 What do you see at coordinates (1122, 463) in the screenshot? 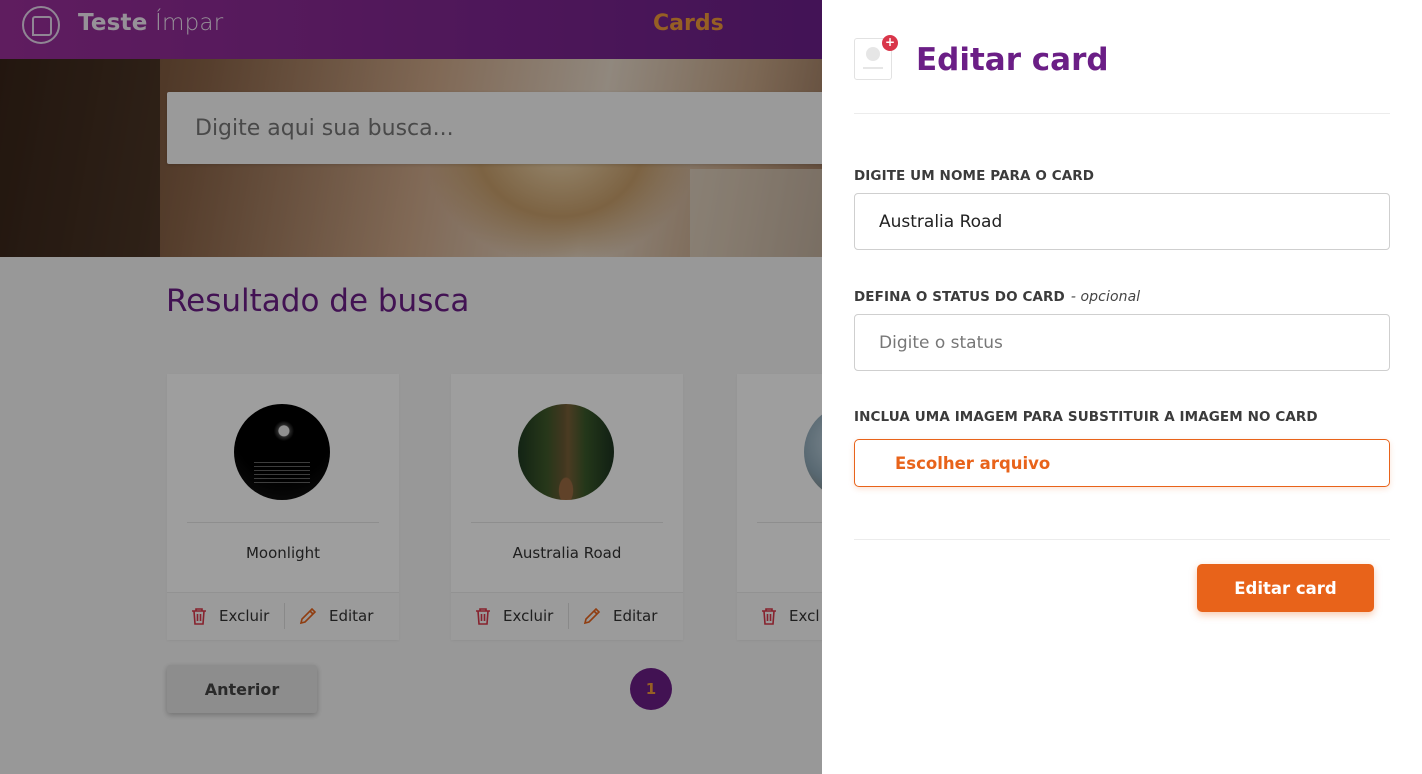
I see `choose-file-button: Escolher arquivo` at bounding box center [1122, 463].